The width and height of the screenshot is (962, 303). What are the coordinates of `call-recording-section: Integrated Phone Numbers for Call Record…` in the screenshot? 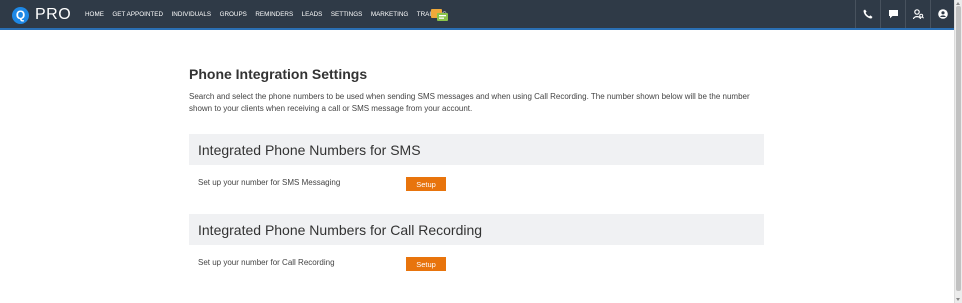 It's located at (476, 242).